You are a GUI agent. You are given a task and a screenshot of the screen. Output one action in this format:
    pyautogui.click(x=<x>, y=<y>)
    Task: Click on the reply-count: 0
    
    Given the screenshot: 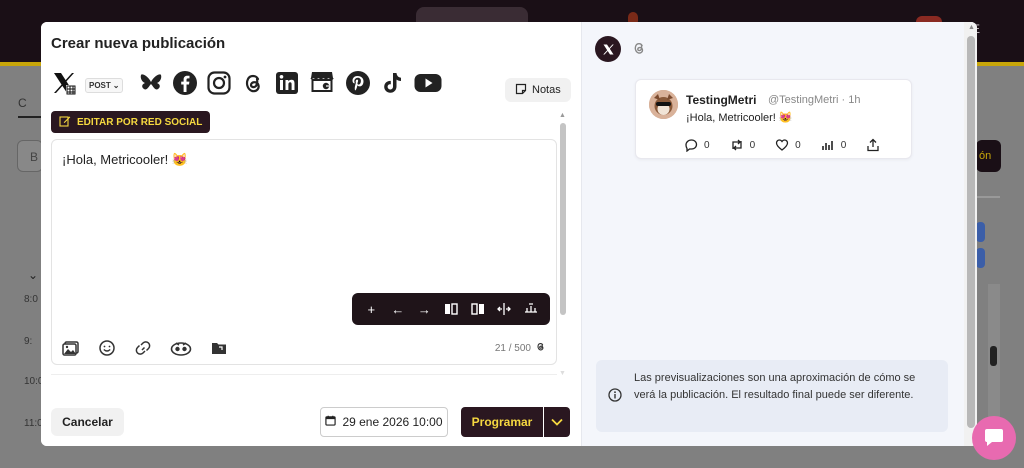 What is the action you would take?
    pyautogui.click(x=707, y=145)
    